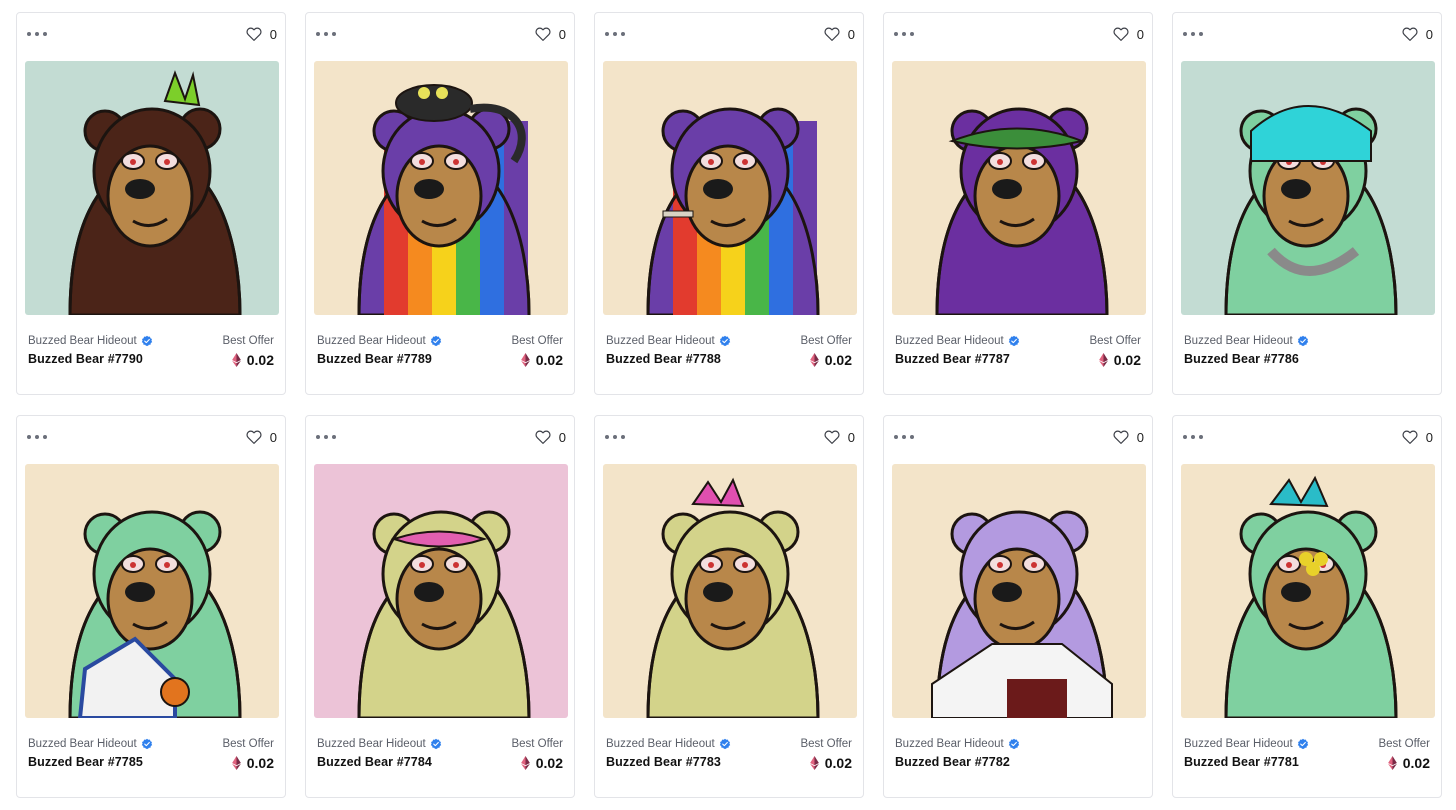 This screenshot has height=810, width=1456. I want to click on nft-name: Buzzed Bear #7789, so click(374, 359).